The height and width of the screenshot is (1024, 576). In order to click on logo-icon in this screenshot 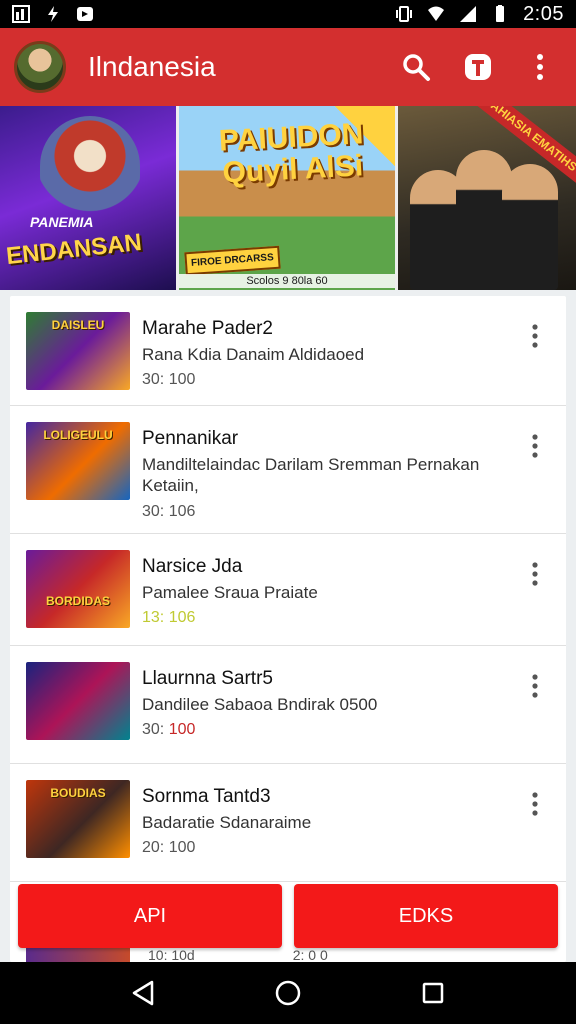, I will do `click(478, 67)`.